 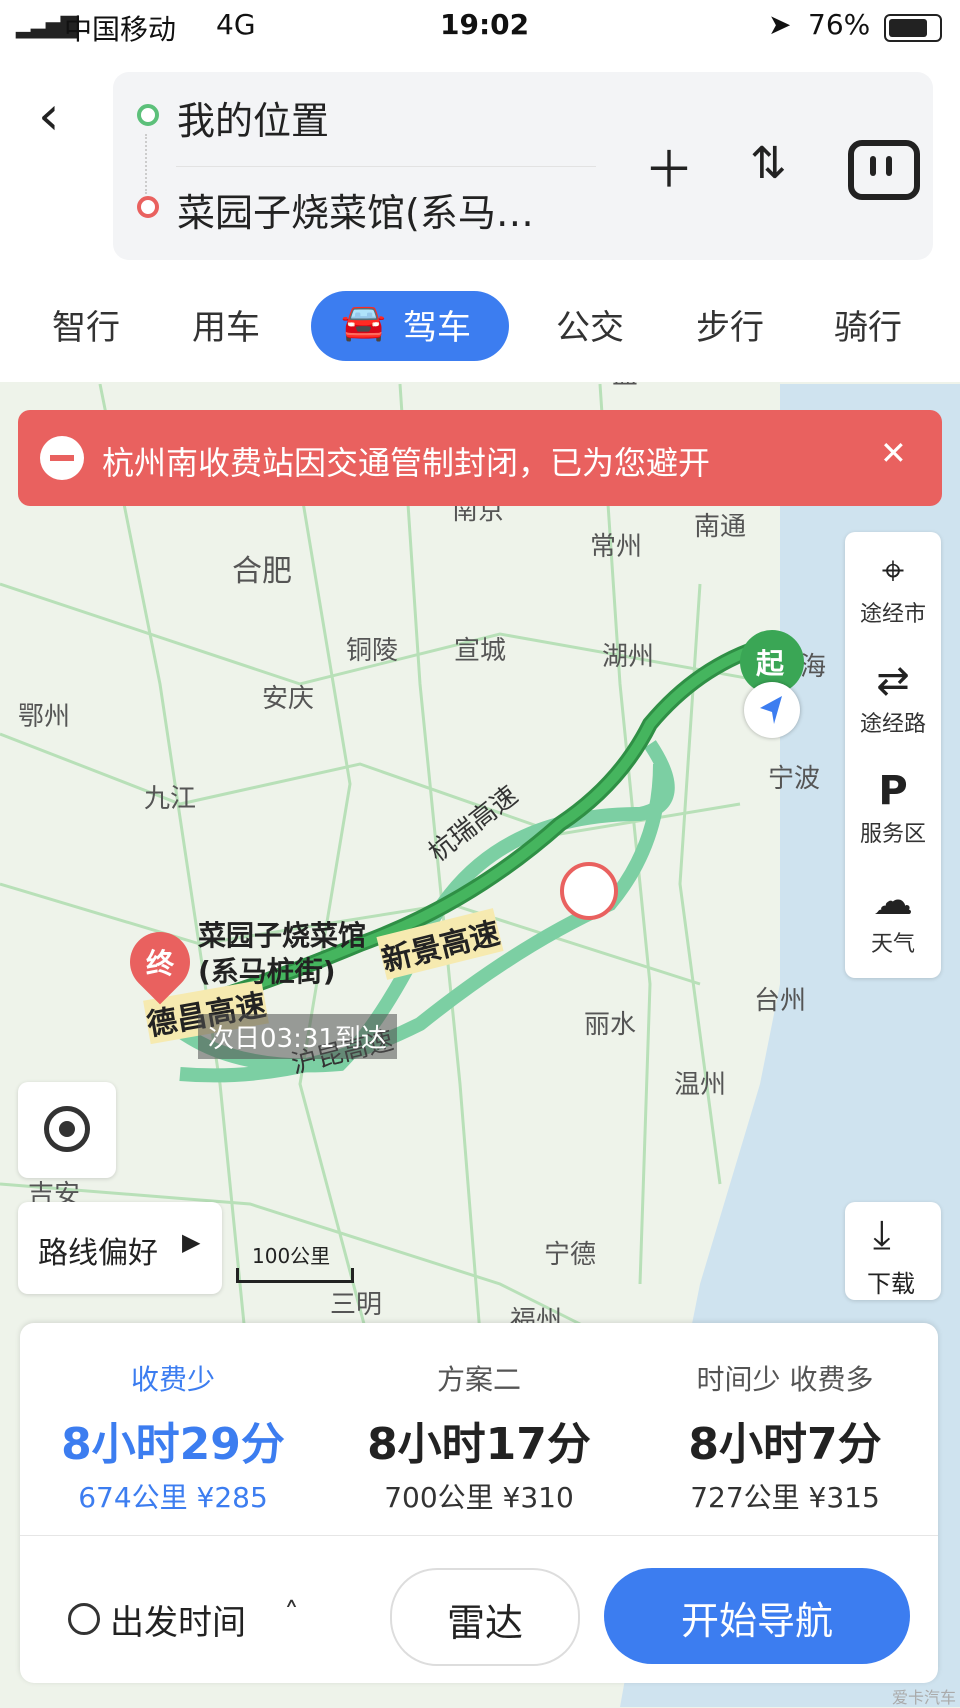 What do you see at coordinates (720, 527) in the screenshot?
I see `map-city-label: 南通` at bounding box center [720, 527].